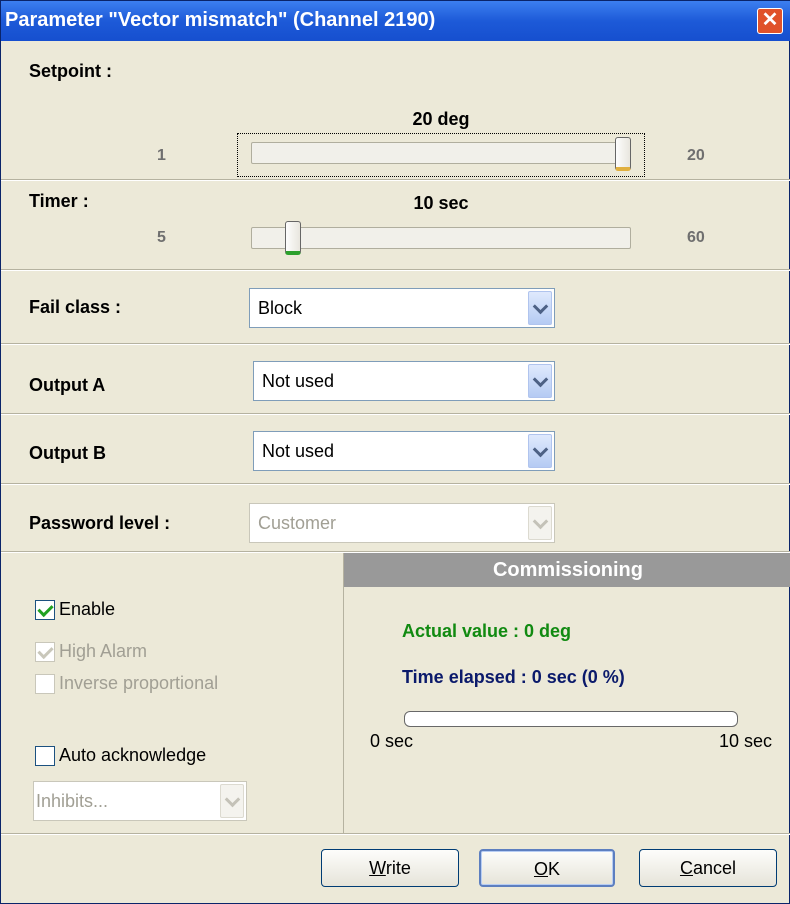 The width and height of the screenshot is (790, 904). Describe the element at coordinates (139, 683) in the screenshot. I see `inverse-proportional-label: Inverse proportional` at that location.